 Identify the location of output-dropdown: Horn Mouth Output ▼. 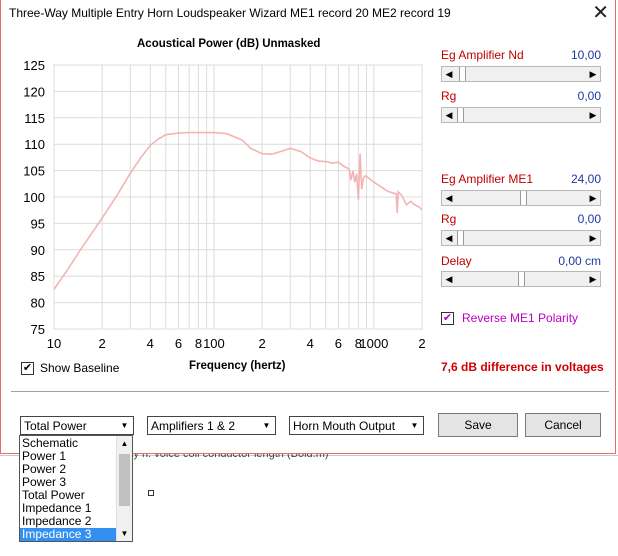
(356, 425).